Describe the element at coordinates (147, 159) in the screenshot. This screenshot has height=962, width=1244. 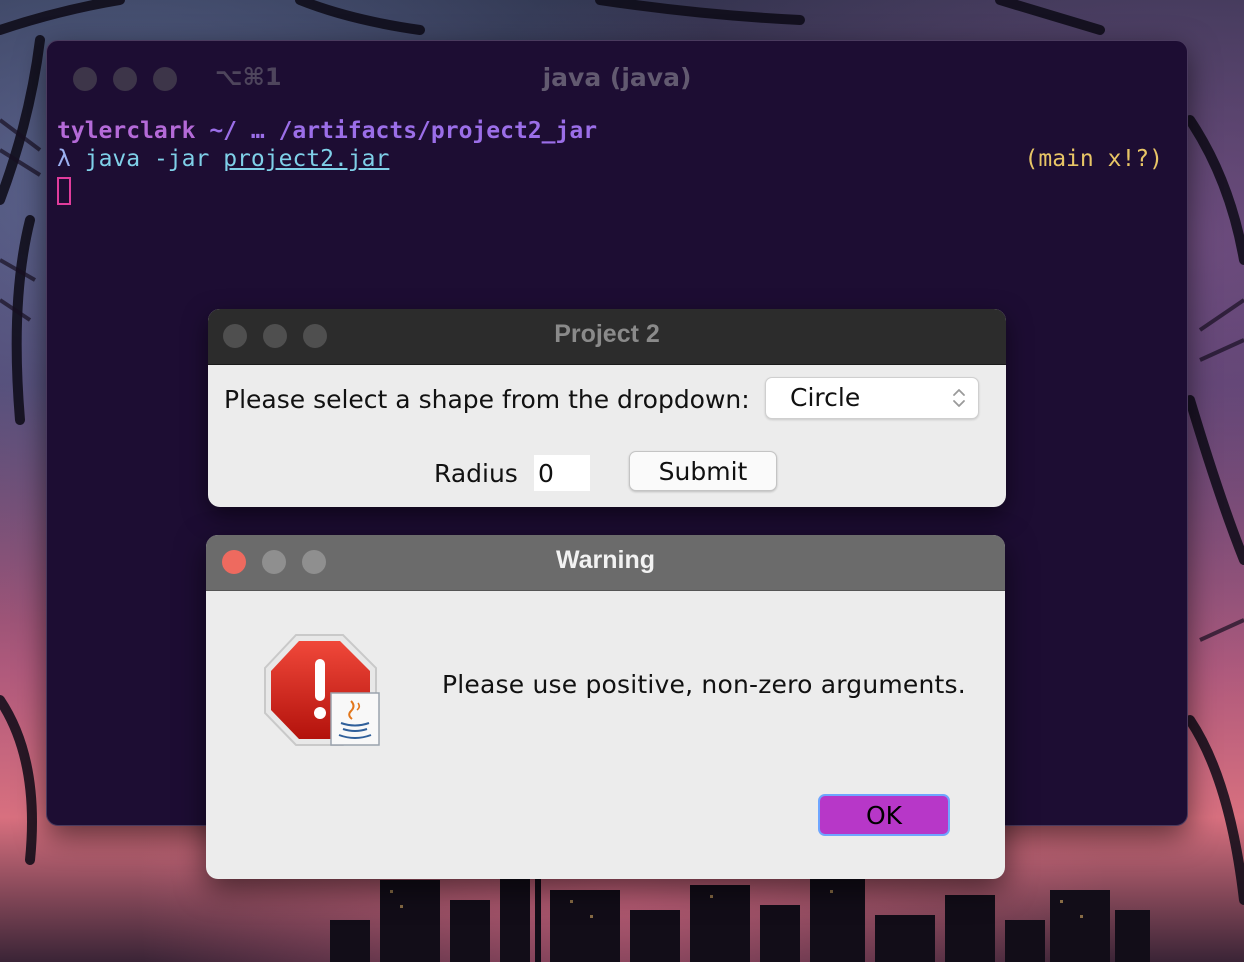
I see `command-text: java -jar` at that location.